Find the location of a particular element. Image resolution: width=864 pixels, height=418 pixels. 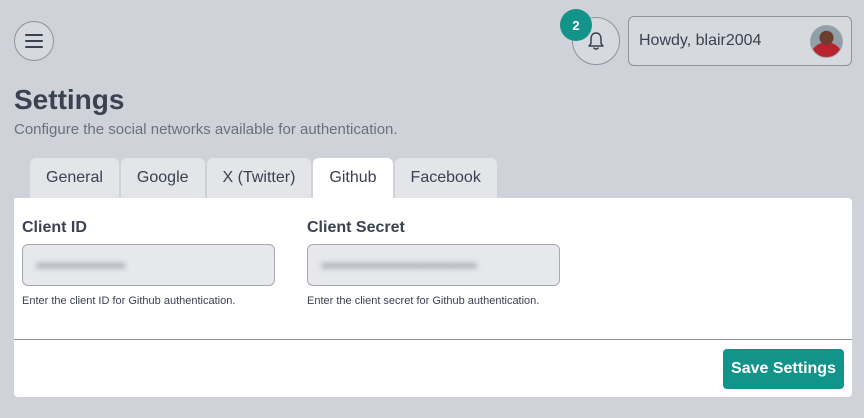

user-menu: Howdy, blair2004 is located at coordinates (740, 41).